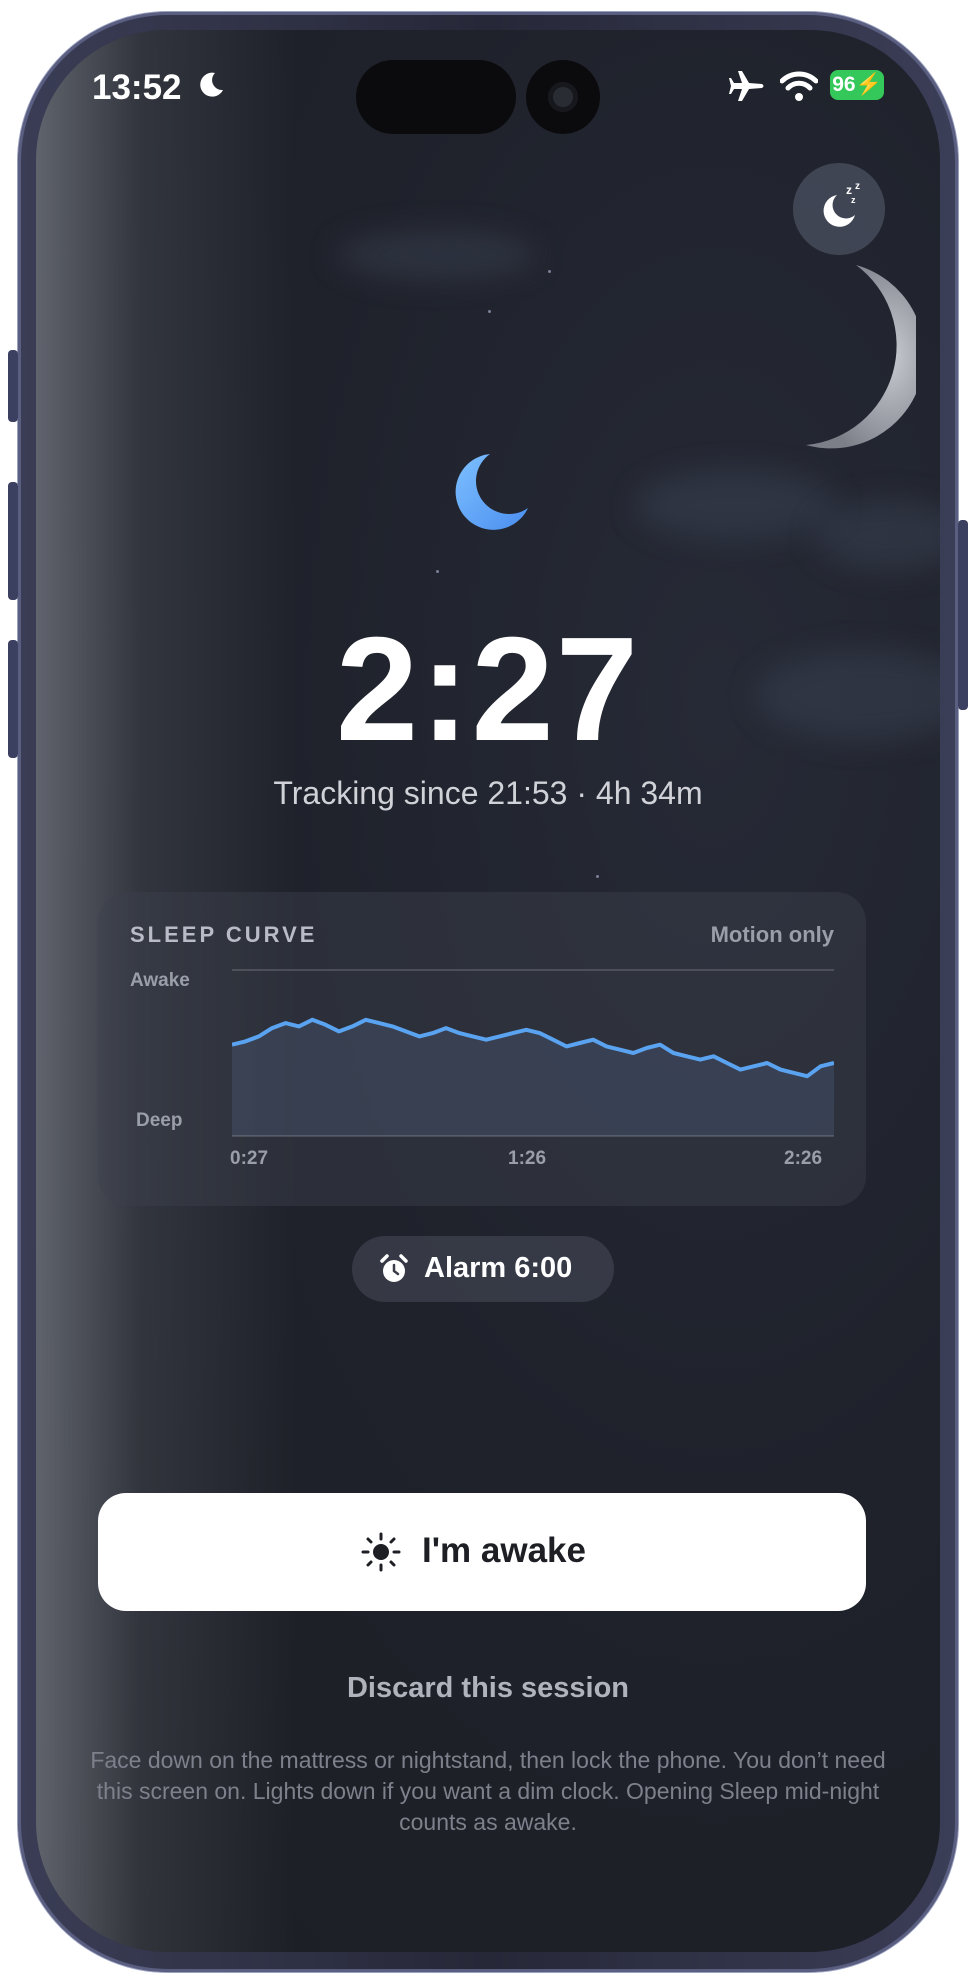 This screenshot has width=976, height=1983. I want to click on crescent-moon-decoration, so click(861, 357).